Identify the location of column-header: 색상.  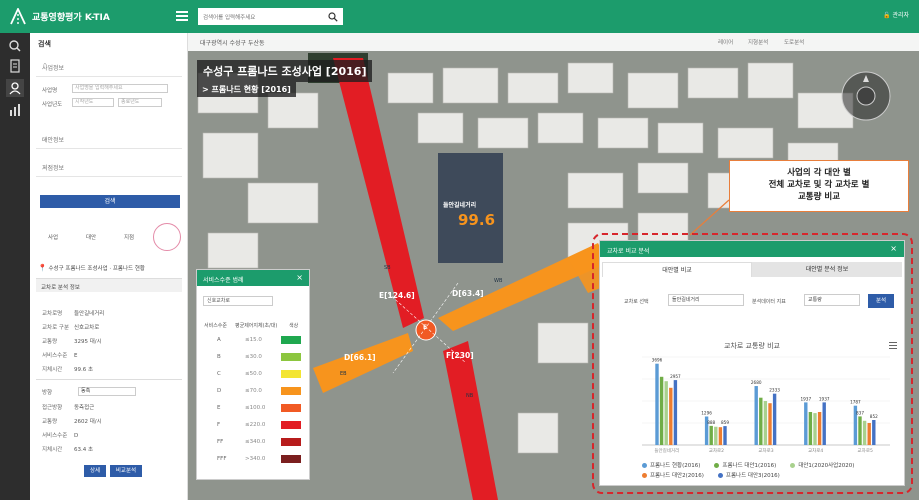
(294, 326).